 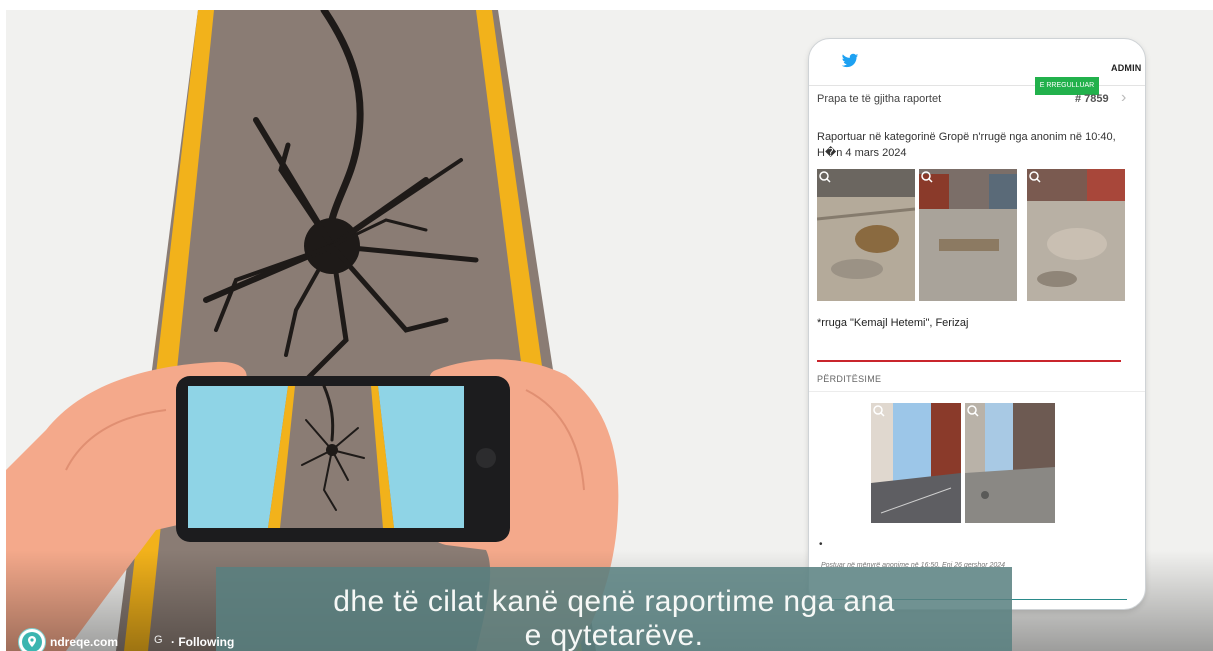 What do you see at coordinates (1123, 98) in the screenshot?
I see `chevron-right-icon: ›` at bounding box center [1123, 98].